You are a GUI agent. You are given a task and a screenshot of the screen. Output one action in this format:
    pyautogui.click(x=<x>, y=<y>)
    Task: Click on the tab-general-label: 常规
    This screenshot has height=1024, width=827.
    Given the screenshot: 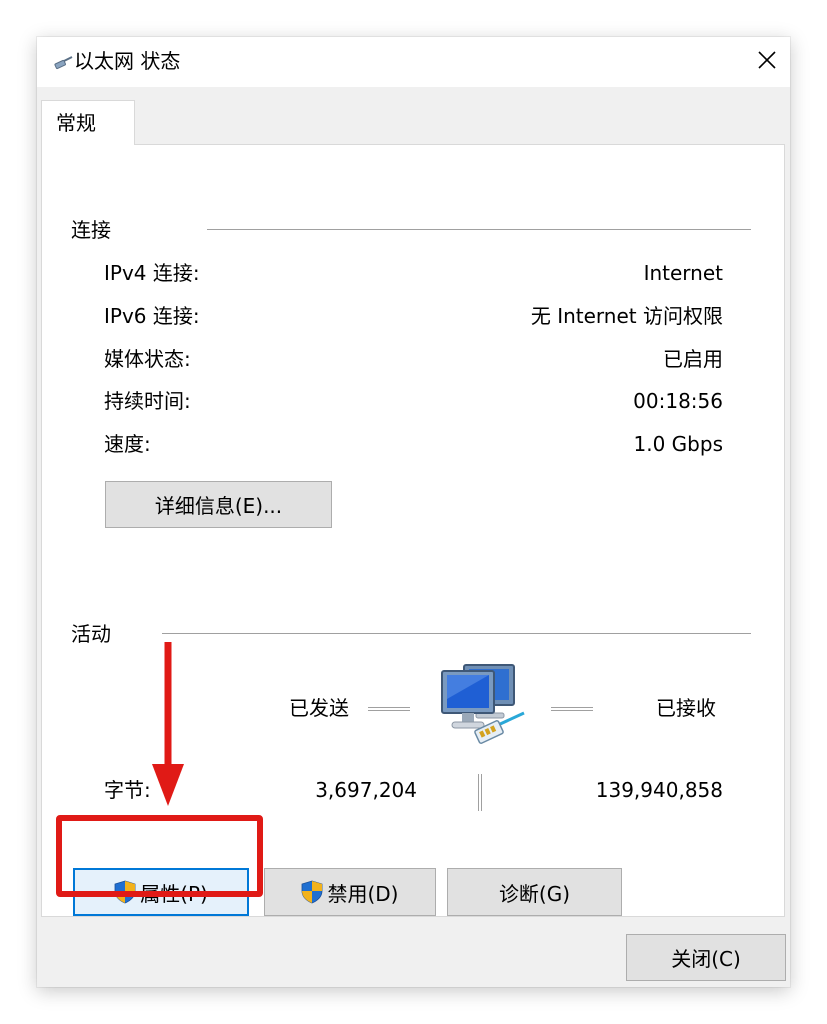 What is the action you would take?
    pyautogui.click(x=76, y=123)
    